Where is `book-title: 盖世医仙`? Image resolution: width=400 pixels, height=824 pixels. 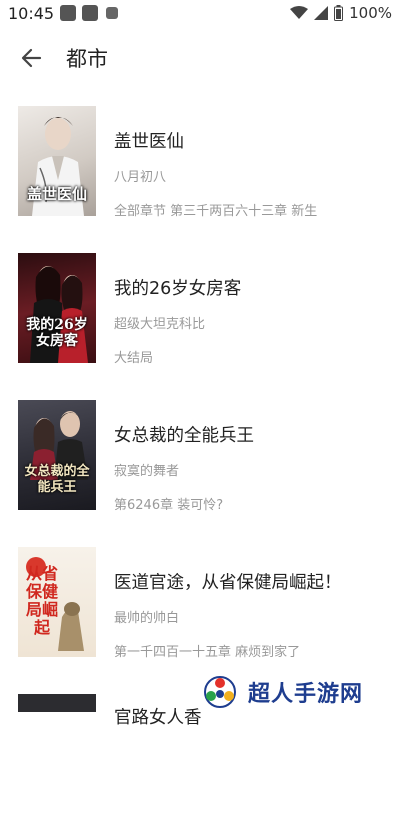
book-title: 盖世医仙 is located at coordinates (149, 140).